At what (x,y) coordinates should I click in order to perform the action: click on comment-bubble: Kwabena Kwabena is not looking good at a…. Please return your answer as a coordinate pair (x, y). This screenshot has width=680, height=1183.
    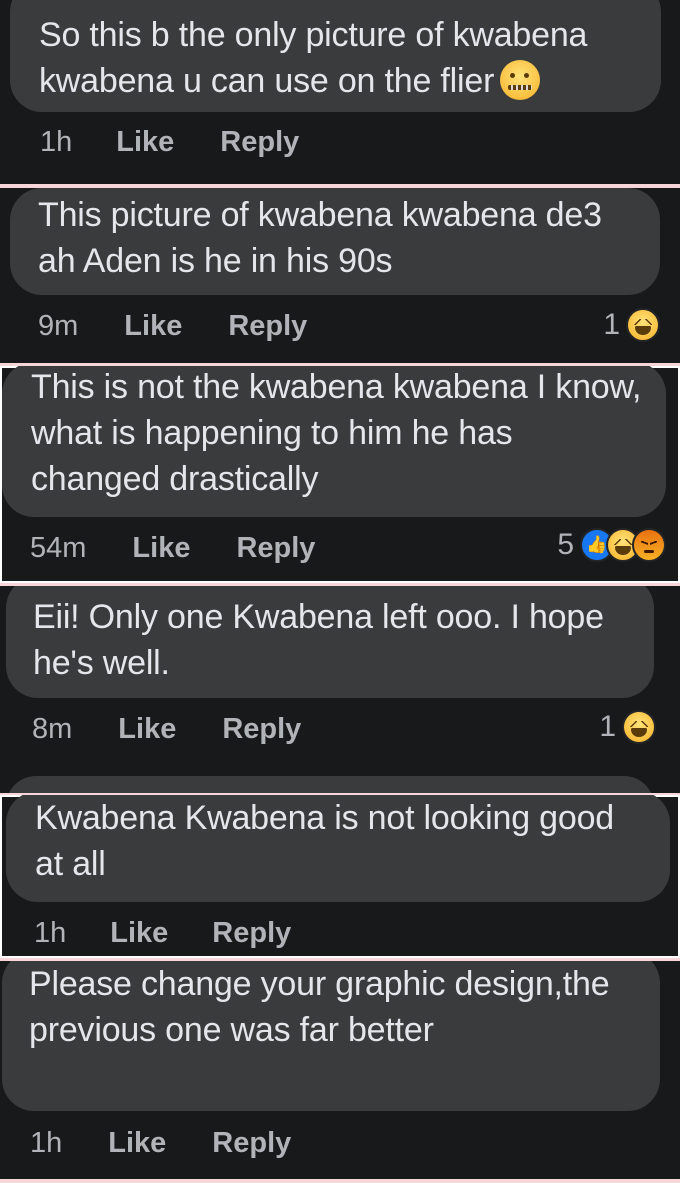
    Looking at the image, I should click on (338, 848).